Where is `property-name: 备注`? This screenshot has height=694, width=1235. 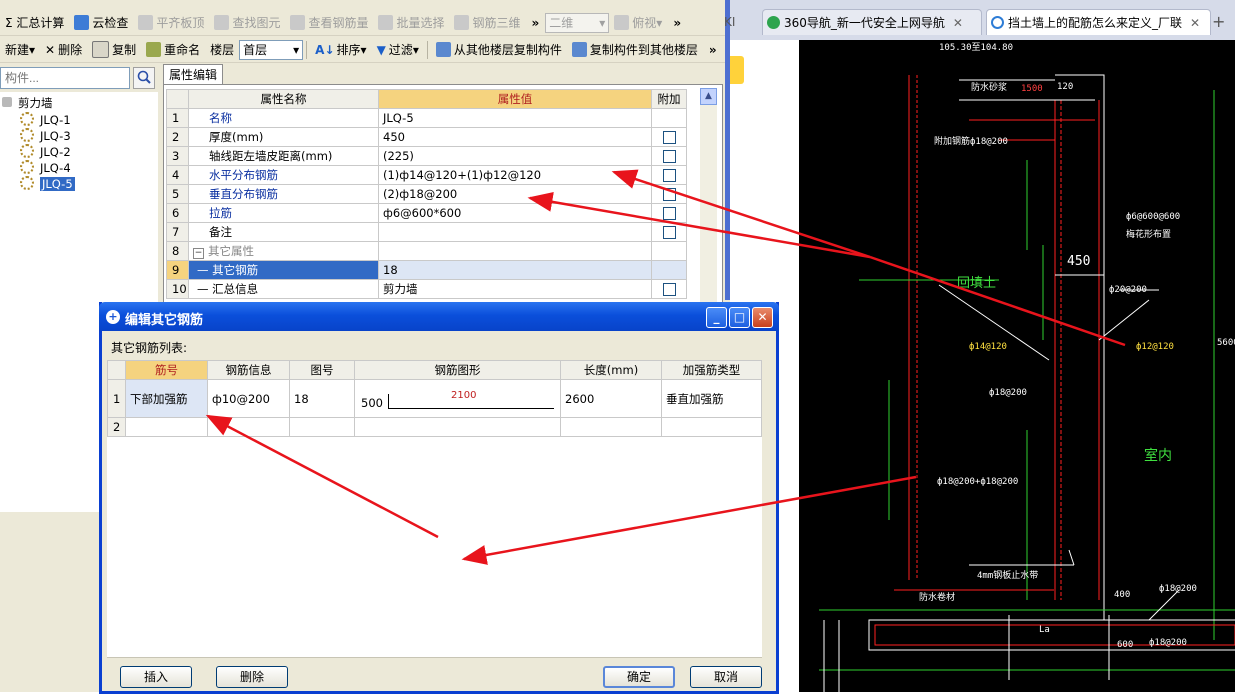
property-name: 备注 is located at coordinates (283, 232).